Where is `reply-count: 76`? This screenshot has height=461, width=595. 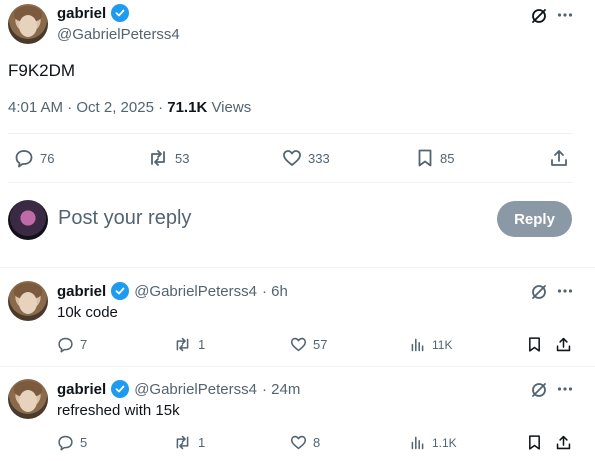 reply-count: 76 is located at coordinates (47, 158).